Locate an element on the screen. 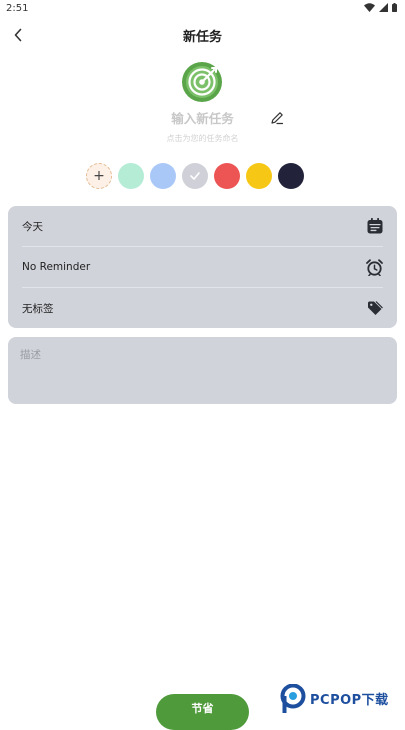 This screenshot has height=730, width=405. target-icon is located at coordinates (202, 82).